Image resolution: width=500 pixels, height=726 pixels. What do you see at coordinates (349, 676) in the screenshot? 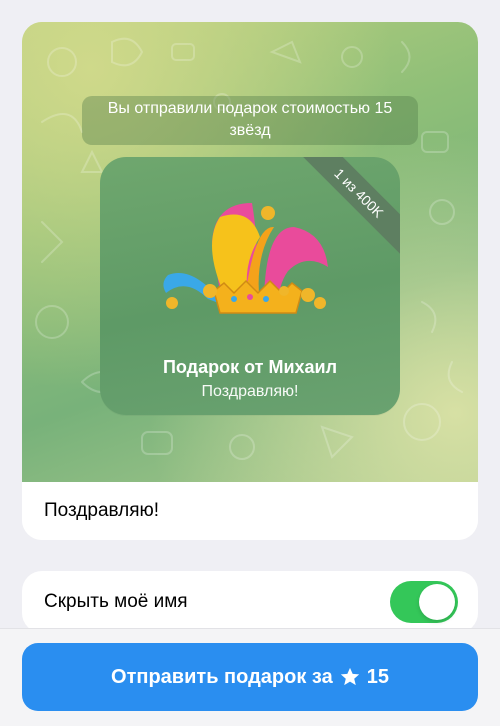
I see `star-icon` at bounding box center [349, 676].